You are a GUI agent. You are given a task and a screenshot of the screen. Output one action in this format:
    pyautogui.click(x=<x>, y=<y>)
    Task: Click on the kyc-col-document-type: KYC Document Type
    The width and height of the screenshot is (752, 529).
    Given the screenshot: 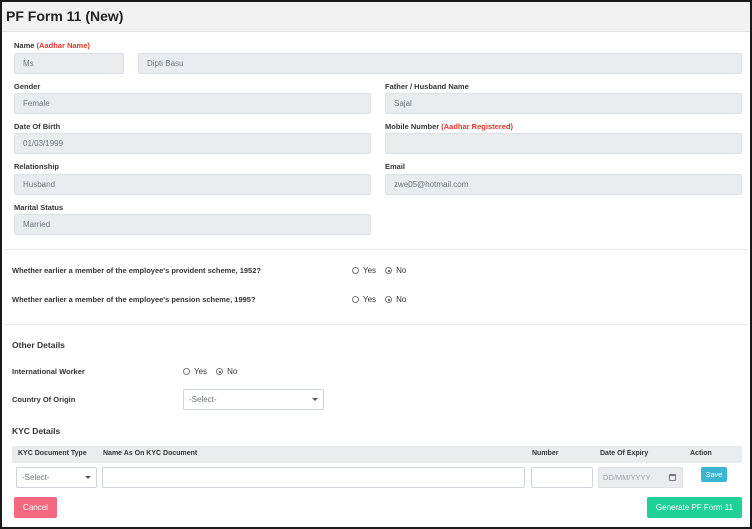 What is the action you would take?
    pyautogui.click(x=52, y=453)
    